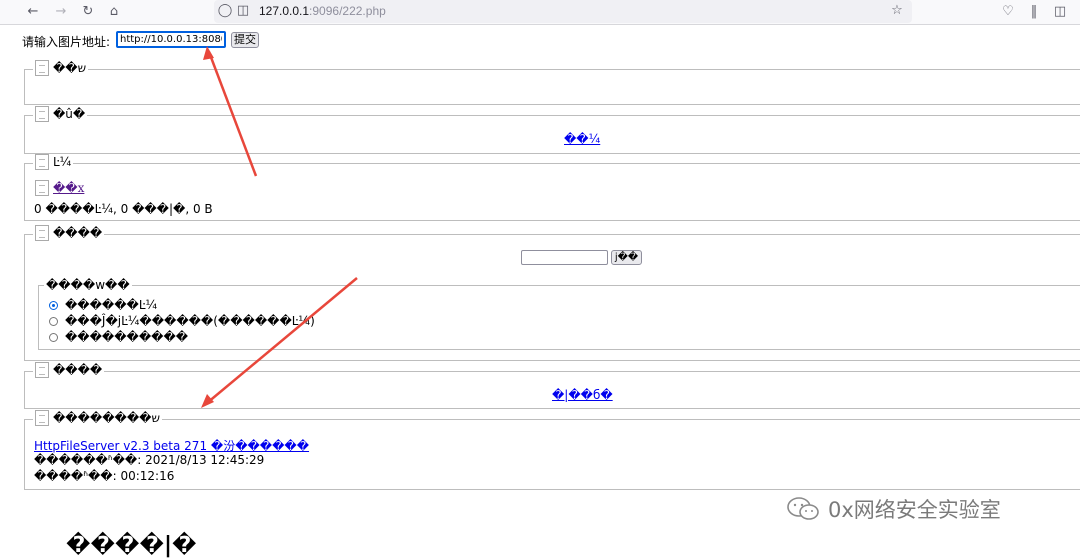 This screenshot has height=558, width=1080. What do you see at coordinates (279, 227) in the screenshot?
I see `annotation-arrows` at bounding box center [279, 227].